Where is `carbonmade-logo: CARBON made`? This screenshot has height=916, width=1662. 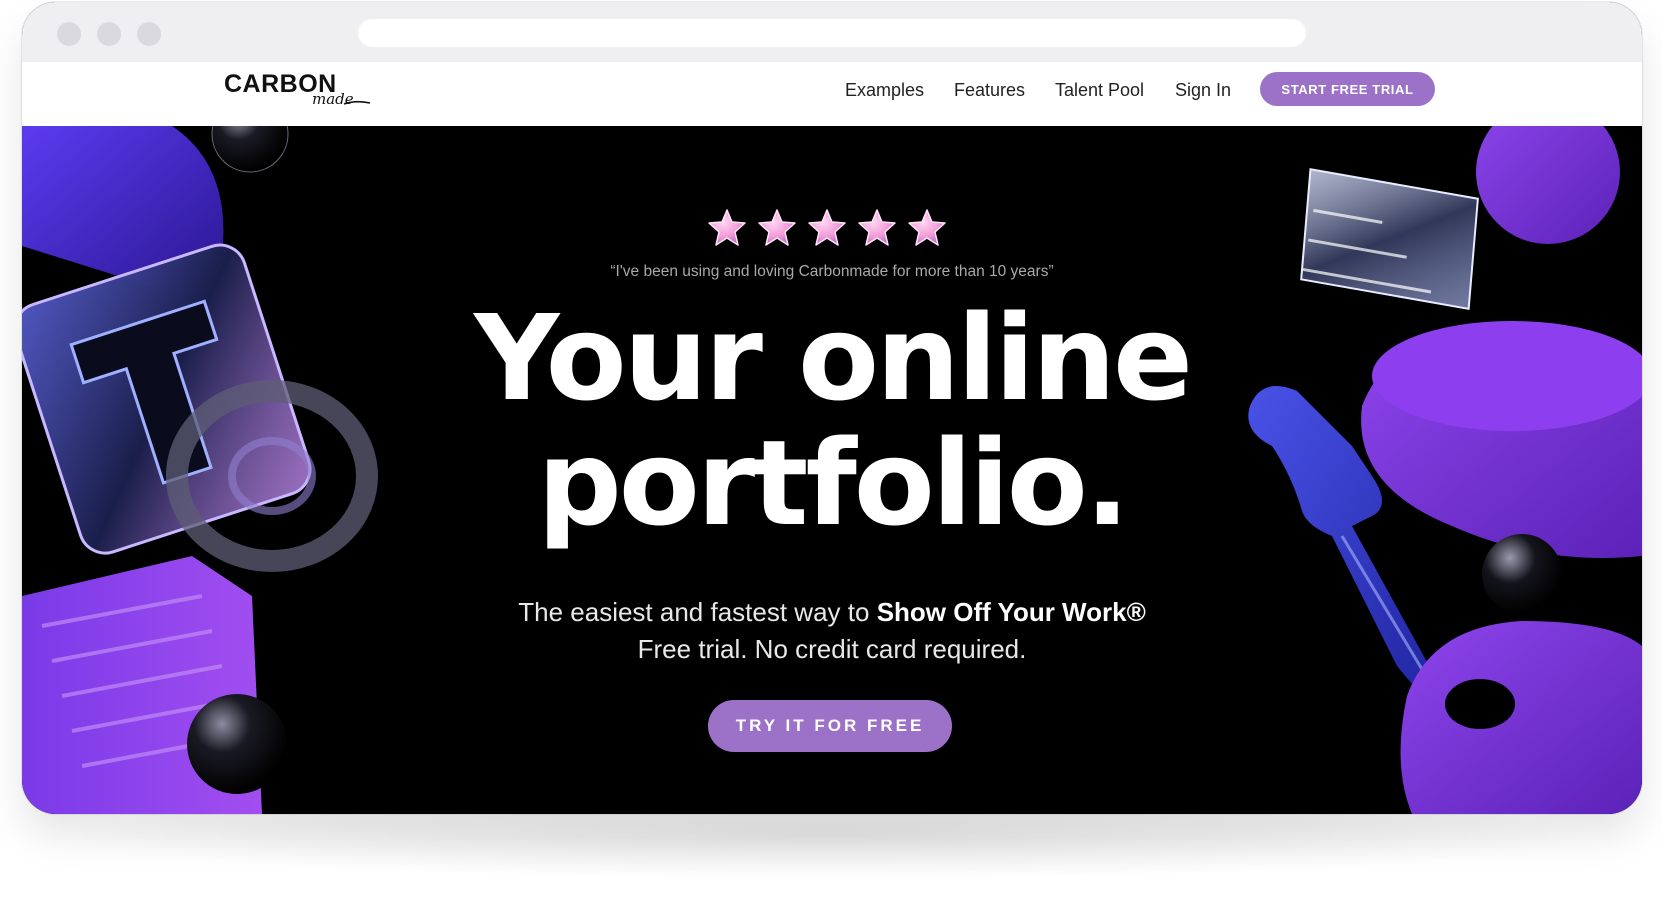
carbonmade-logo: CARBON made is located at coordinates (304, 92).